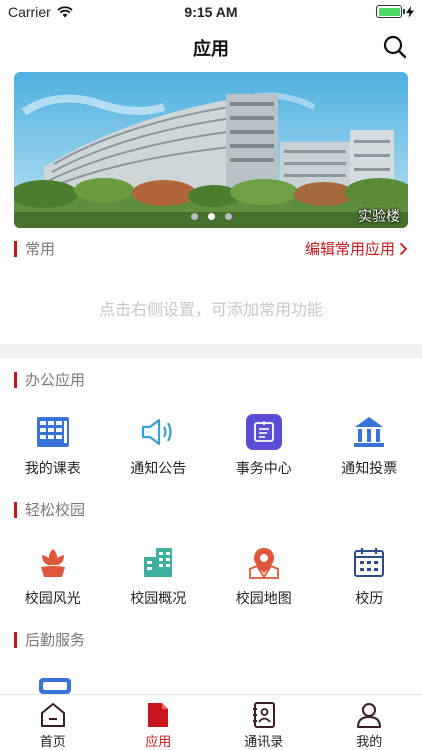  I want to click on app-label: 校园地图, so click(263, 599).